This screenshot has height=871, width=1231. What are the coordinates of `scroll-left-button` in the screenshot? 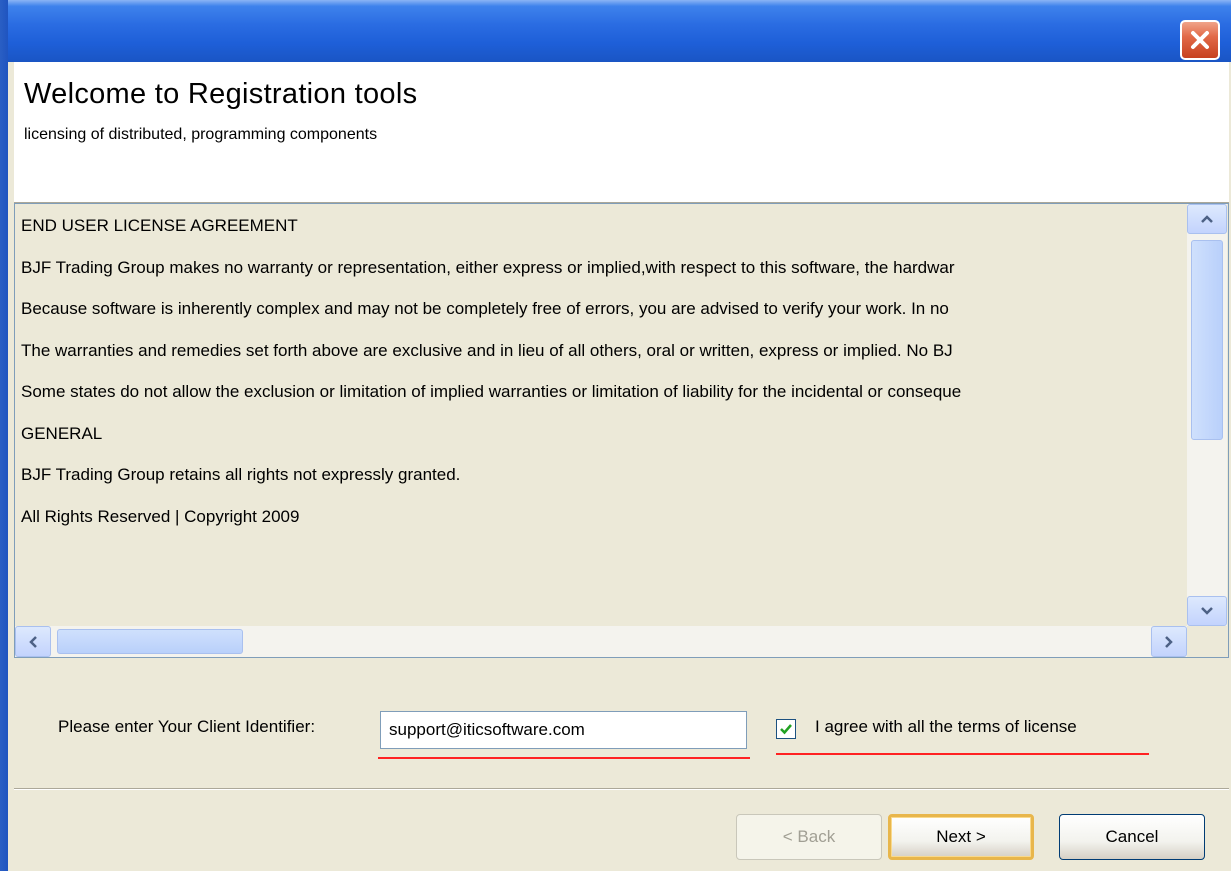 It's located at (33, 641).